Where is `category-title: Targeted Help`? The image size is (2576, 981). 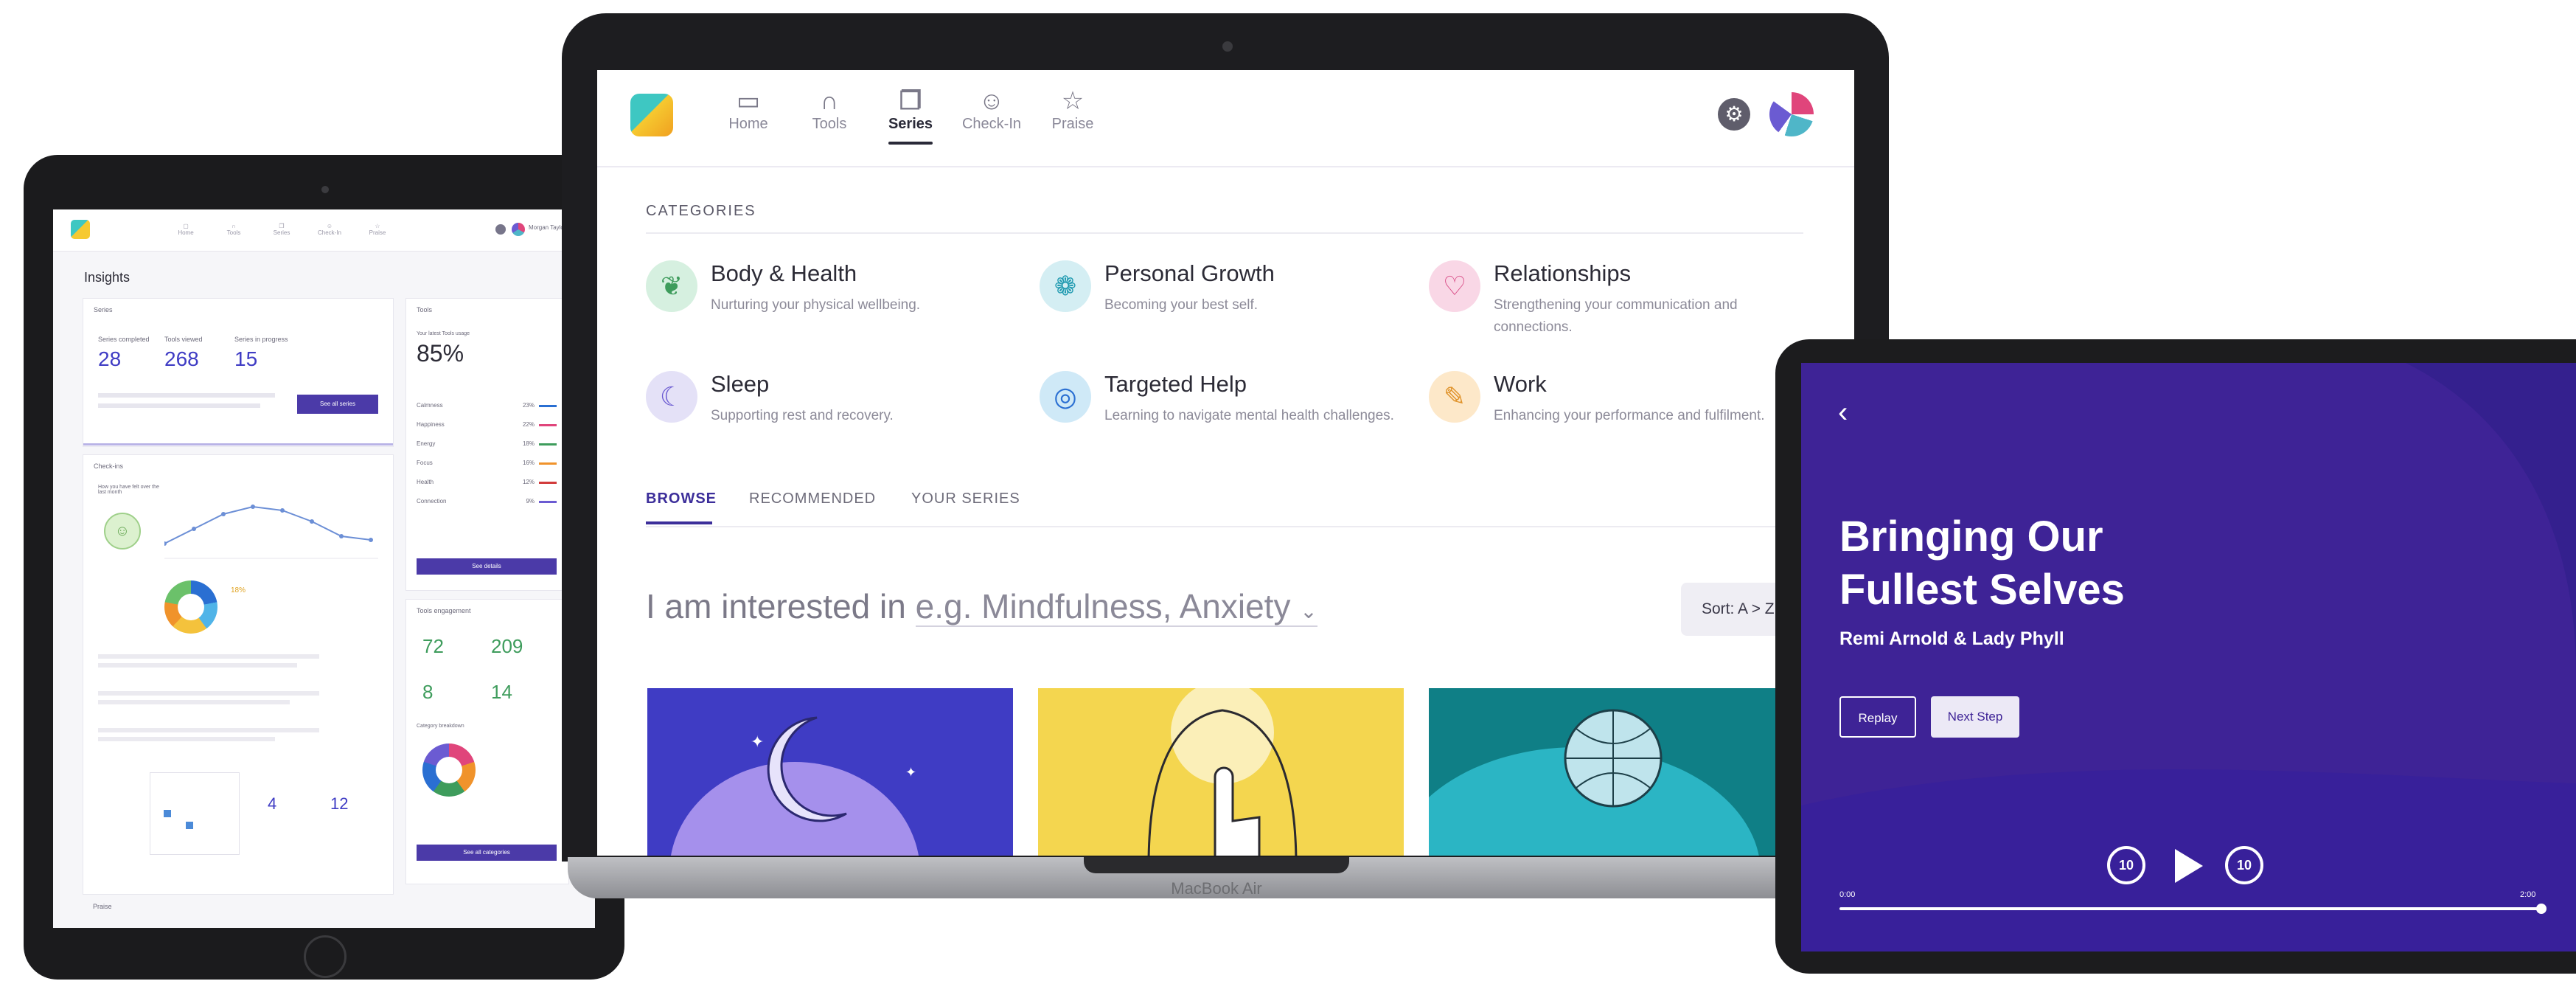 category-title: Targeted Help is located at coordinates (1176, 384).